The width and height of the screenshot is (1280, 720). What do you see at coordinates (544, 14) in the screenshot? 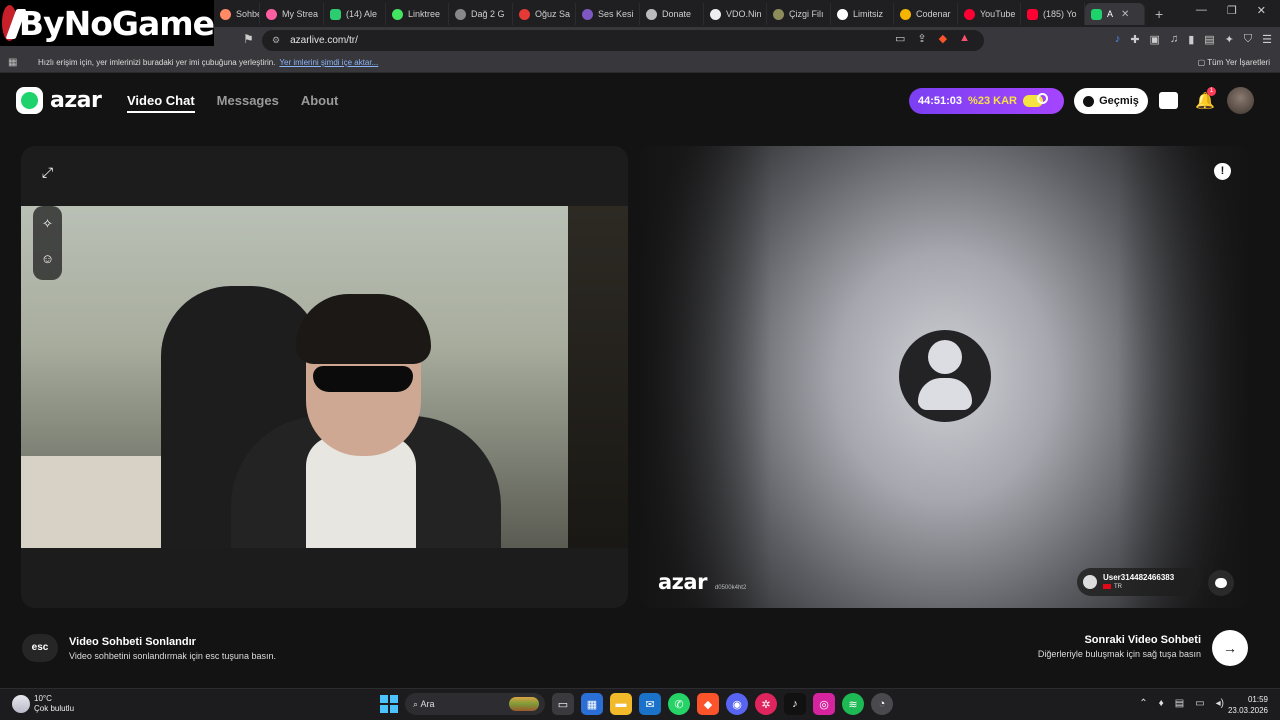
I see `browser-tab: Oğuz Sa` at bounding box center [544, 14].